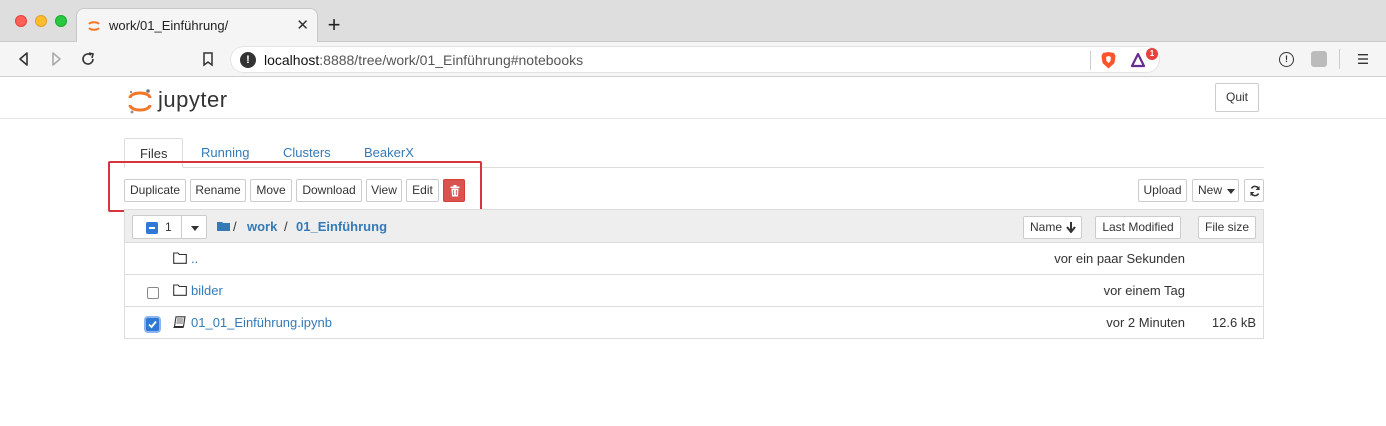 This screenshot has height=426, width=1386. I want to click on refresh-icon, so click(1255, 191).